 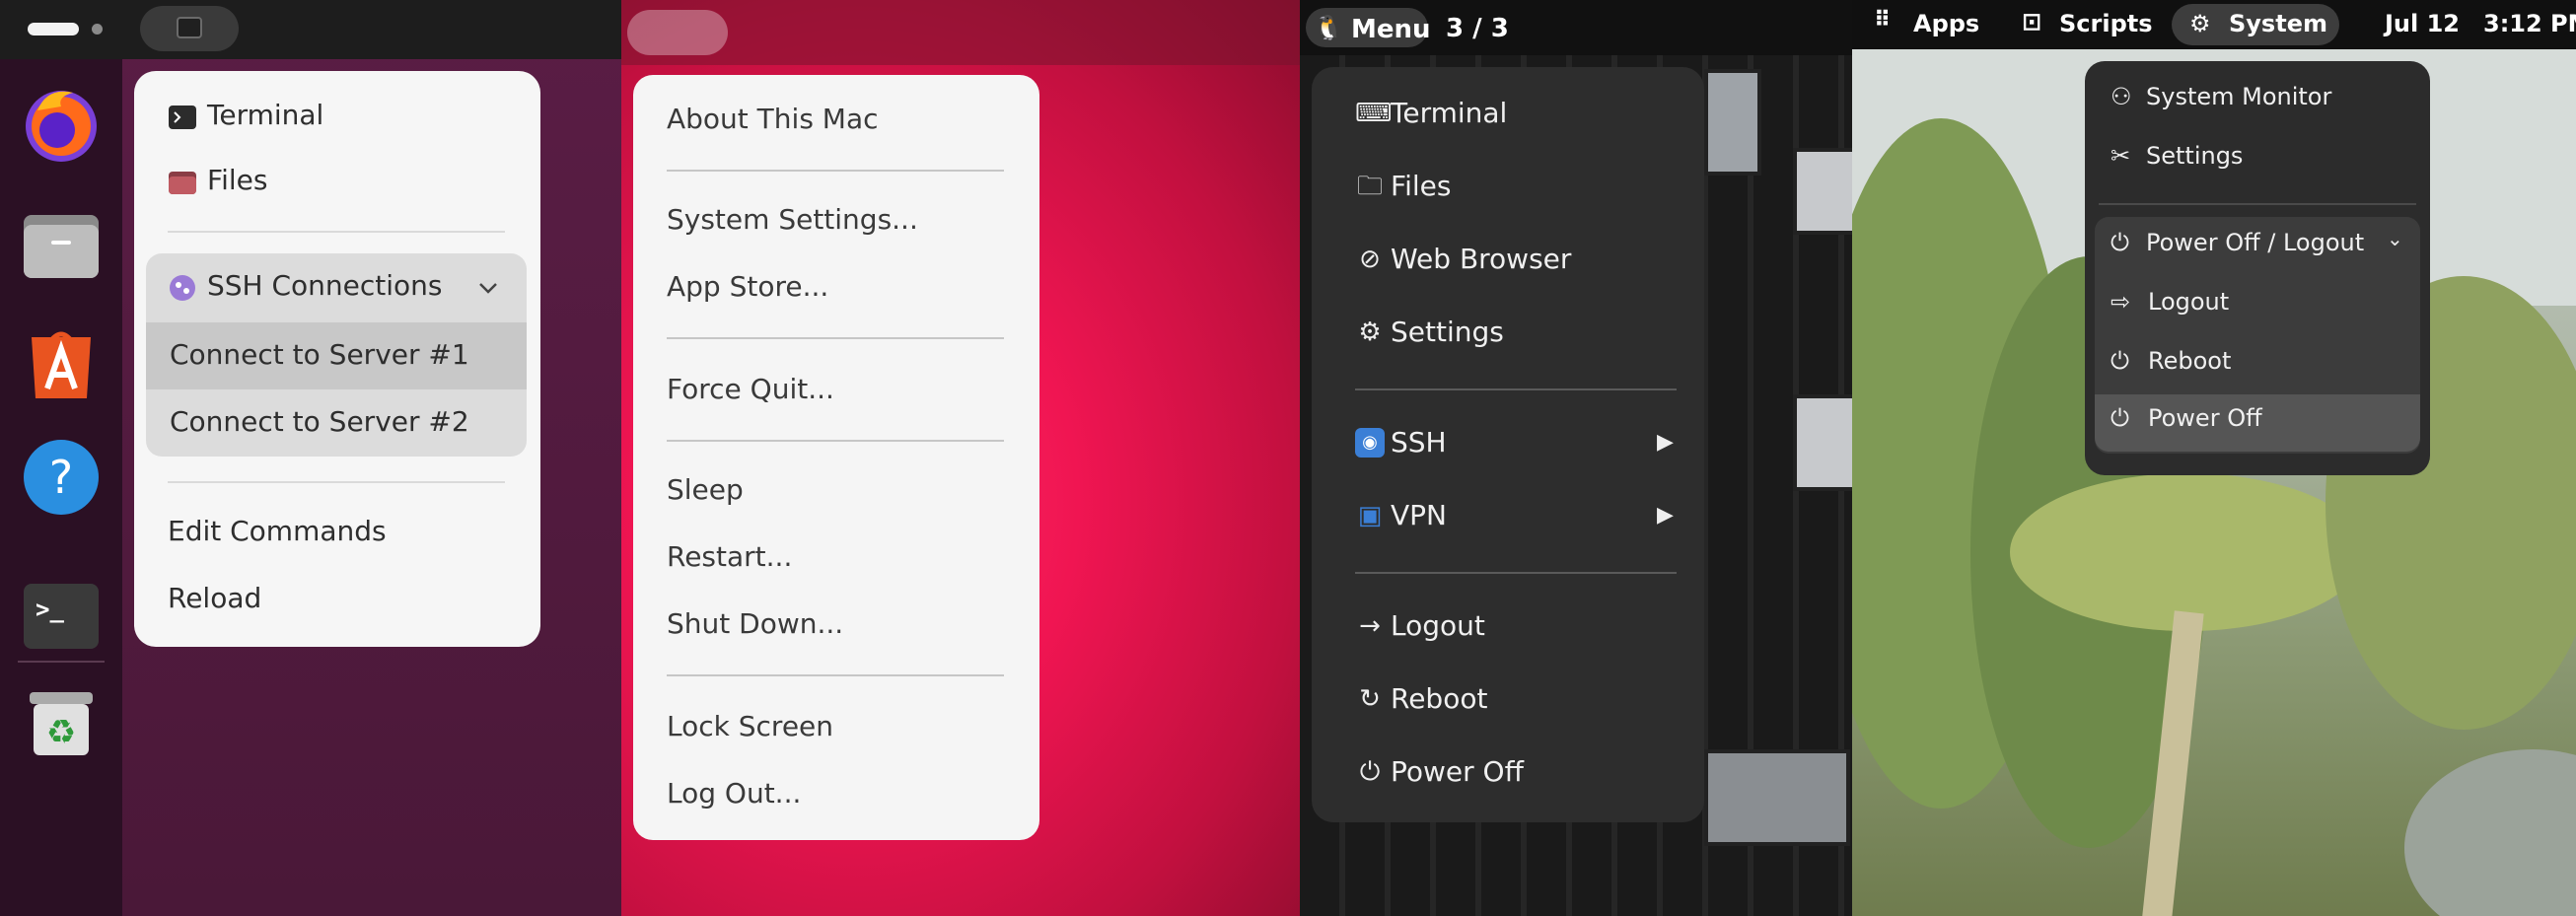 What do you see at coordinates (2121, 156) in the screenshot?
I see `tools-icon: ✂` at bounding box center [2121, 156].